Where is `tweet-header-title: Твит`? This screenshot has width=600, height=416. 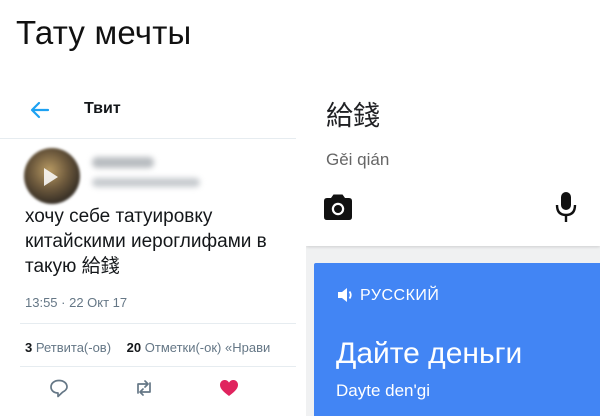
tweet-header-title: Твит is located at coordinates (102, 108).